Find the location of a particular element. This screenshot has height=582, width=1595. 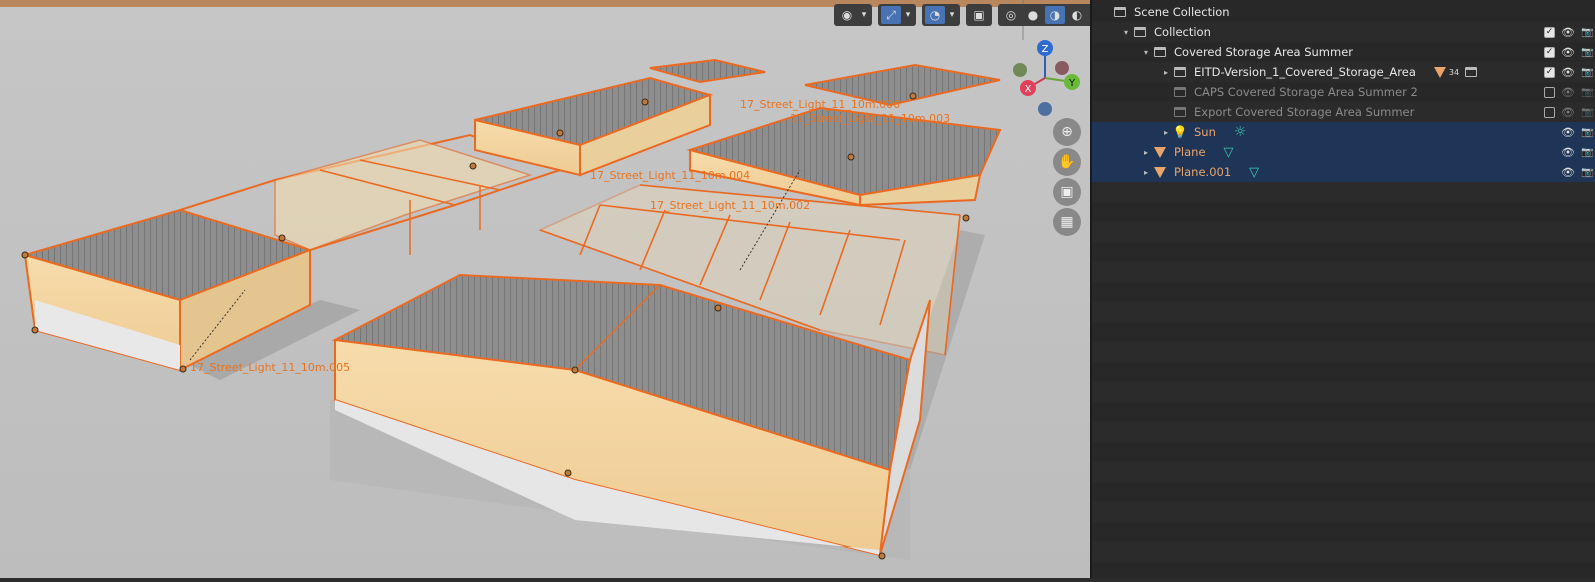

child-count-badge: 34 is located at coordinates (1455, 72).